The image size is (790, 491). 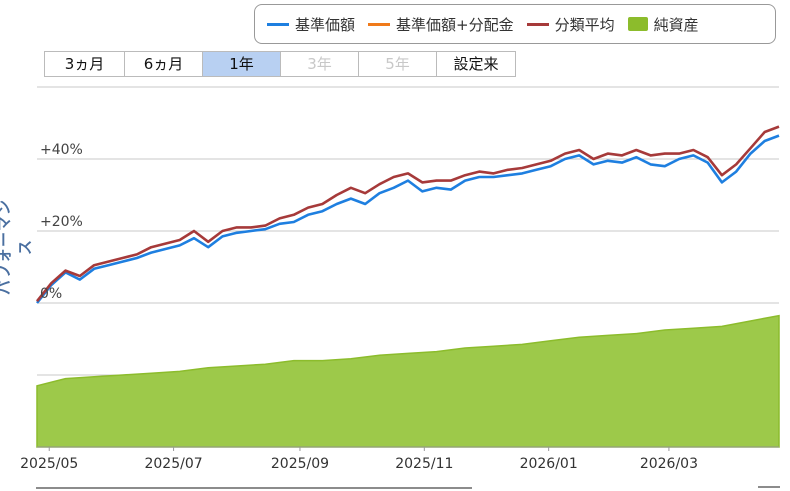 I want to click on y-tick-label: +40%, so click(x=61, y=150).